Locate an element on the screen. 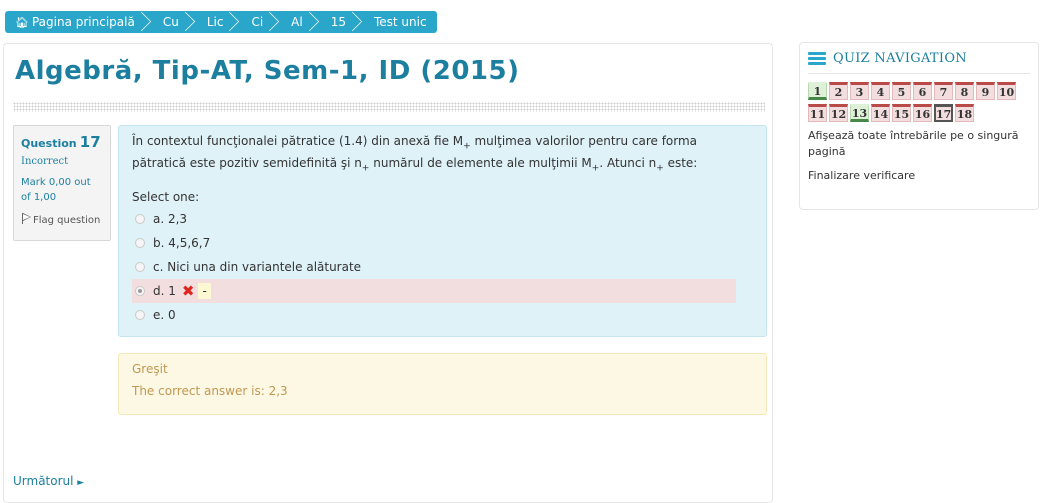 Image resolution: width=1051 pixels, height=503 pixels. question-number-value: 17 is located at coordinates (90, 142).